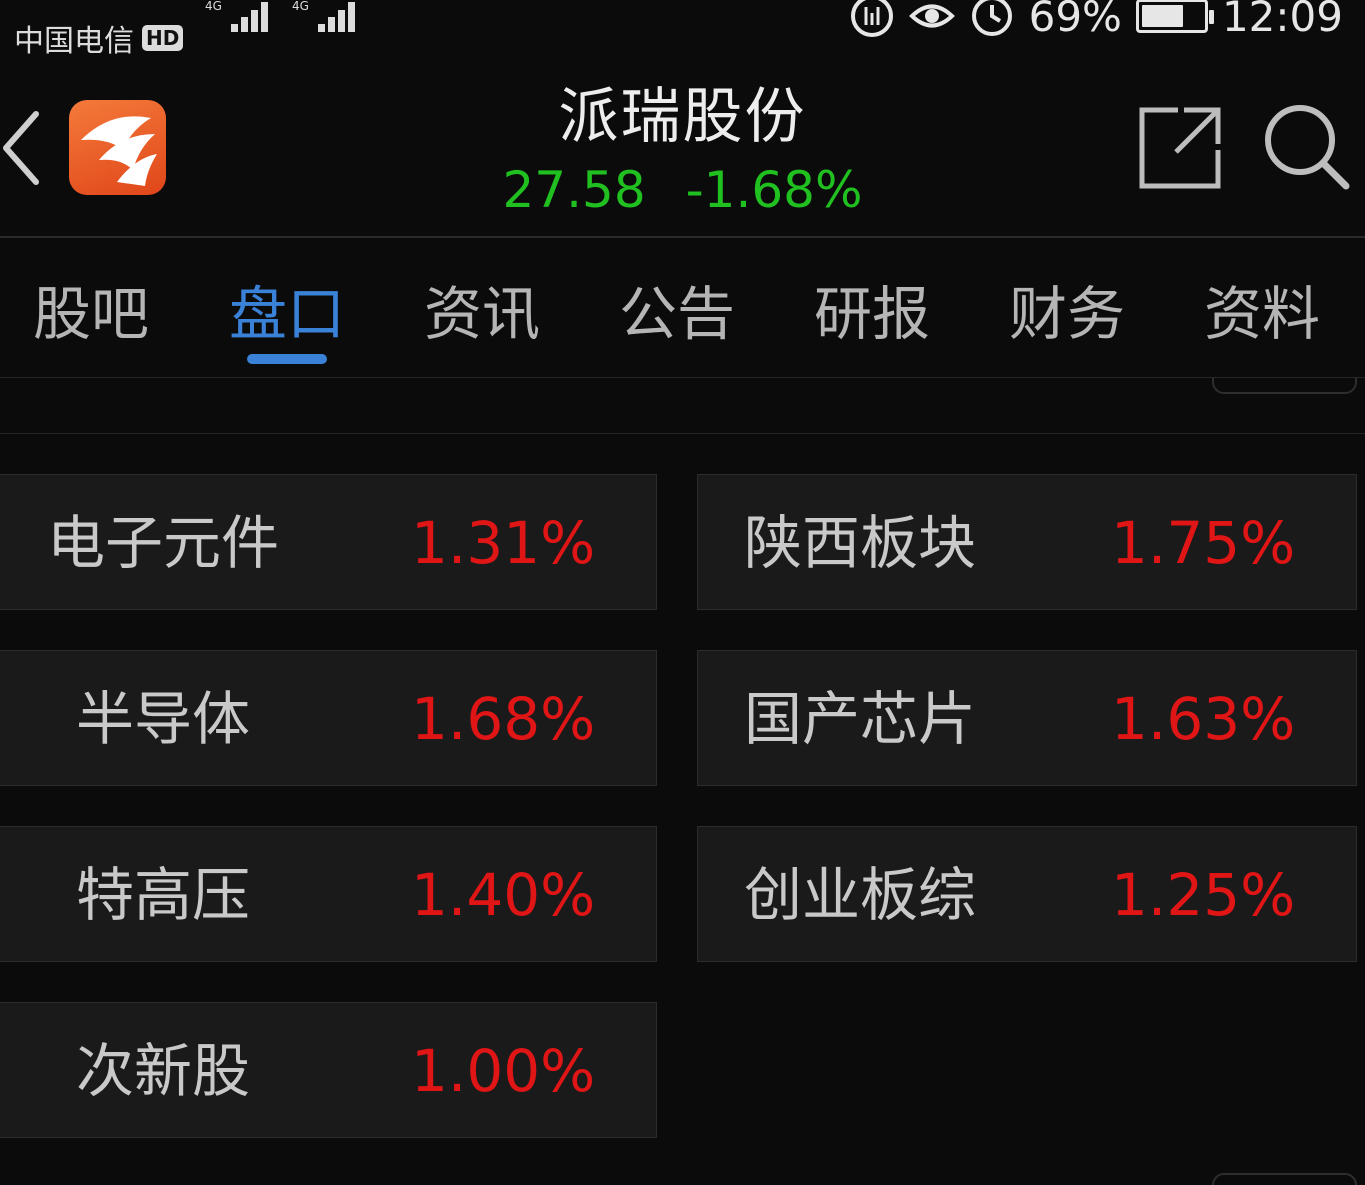 This screenshot has width=1365, height=1185. I want to click on battery-level, so click(1162, 16).